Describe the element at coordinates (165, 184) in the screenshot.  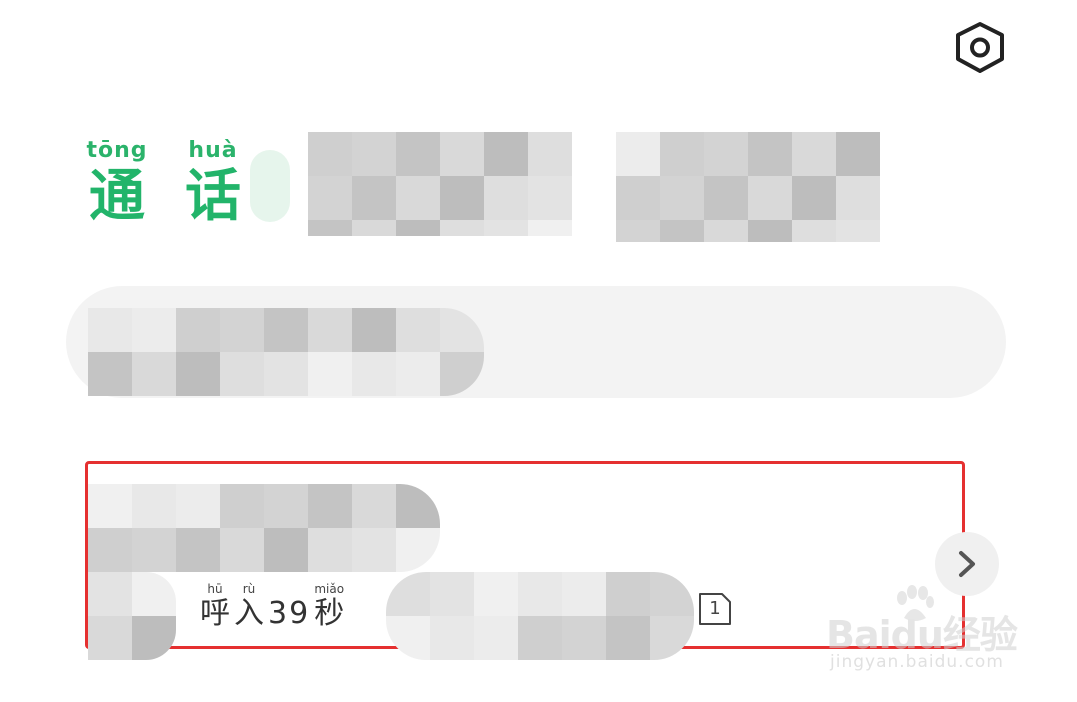
I see `page-title: tōng 通 huà 话` at that location.